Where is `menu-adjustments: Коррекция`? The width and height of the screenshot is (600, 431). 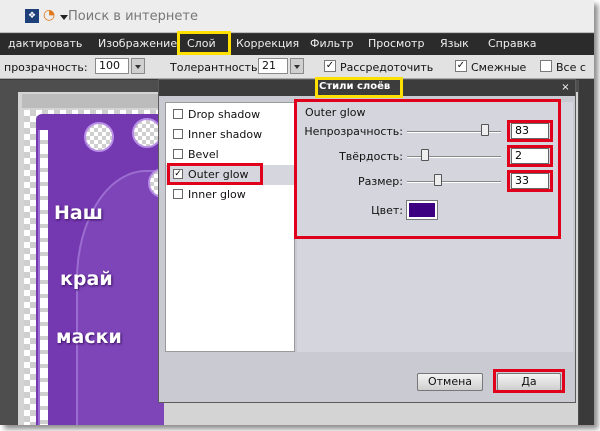
menu-adjustments: Коррекция is located at coordinates (267, 43).